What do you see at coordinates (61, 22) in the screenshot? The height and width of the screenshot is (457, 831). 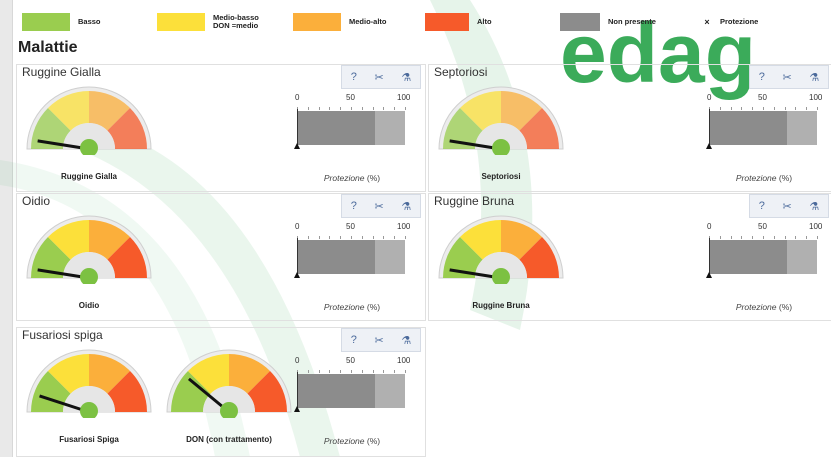 I see `legend-item-basso: Basso` at bounding box center [61, 22].